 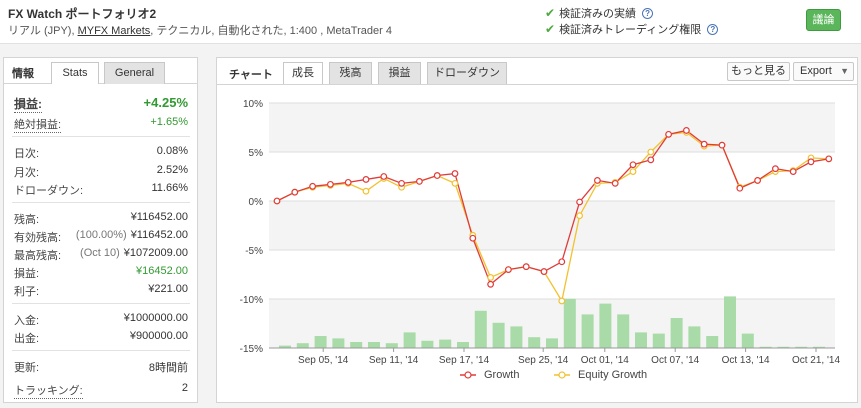 What do you see at coordinates (256, 153) in the screenshot?
I see `y-tick-label: 5%` at bounding box center [256, 153].